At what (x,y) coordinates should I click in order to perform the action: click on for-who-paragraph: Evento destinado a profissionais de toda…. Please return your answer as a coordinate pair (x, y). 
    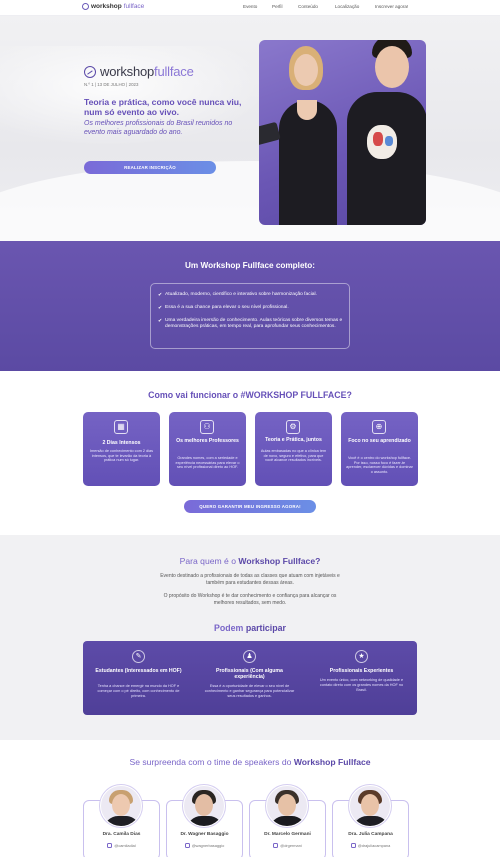
    Looking at the image, I should click on (250, 579).